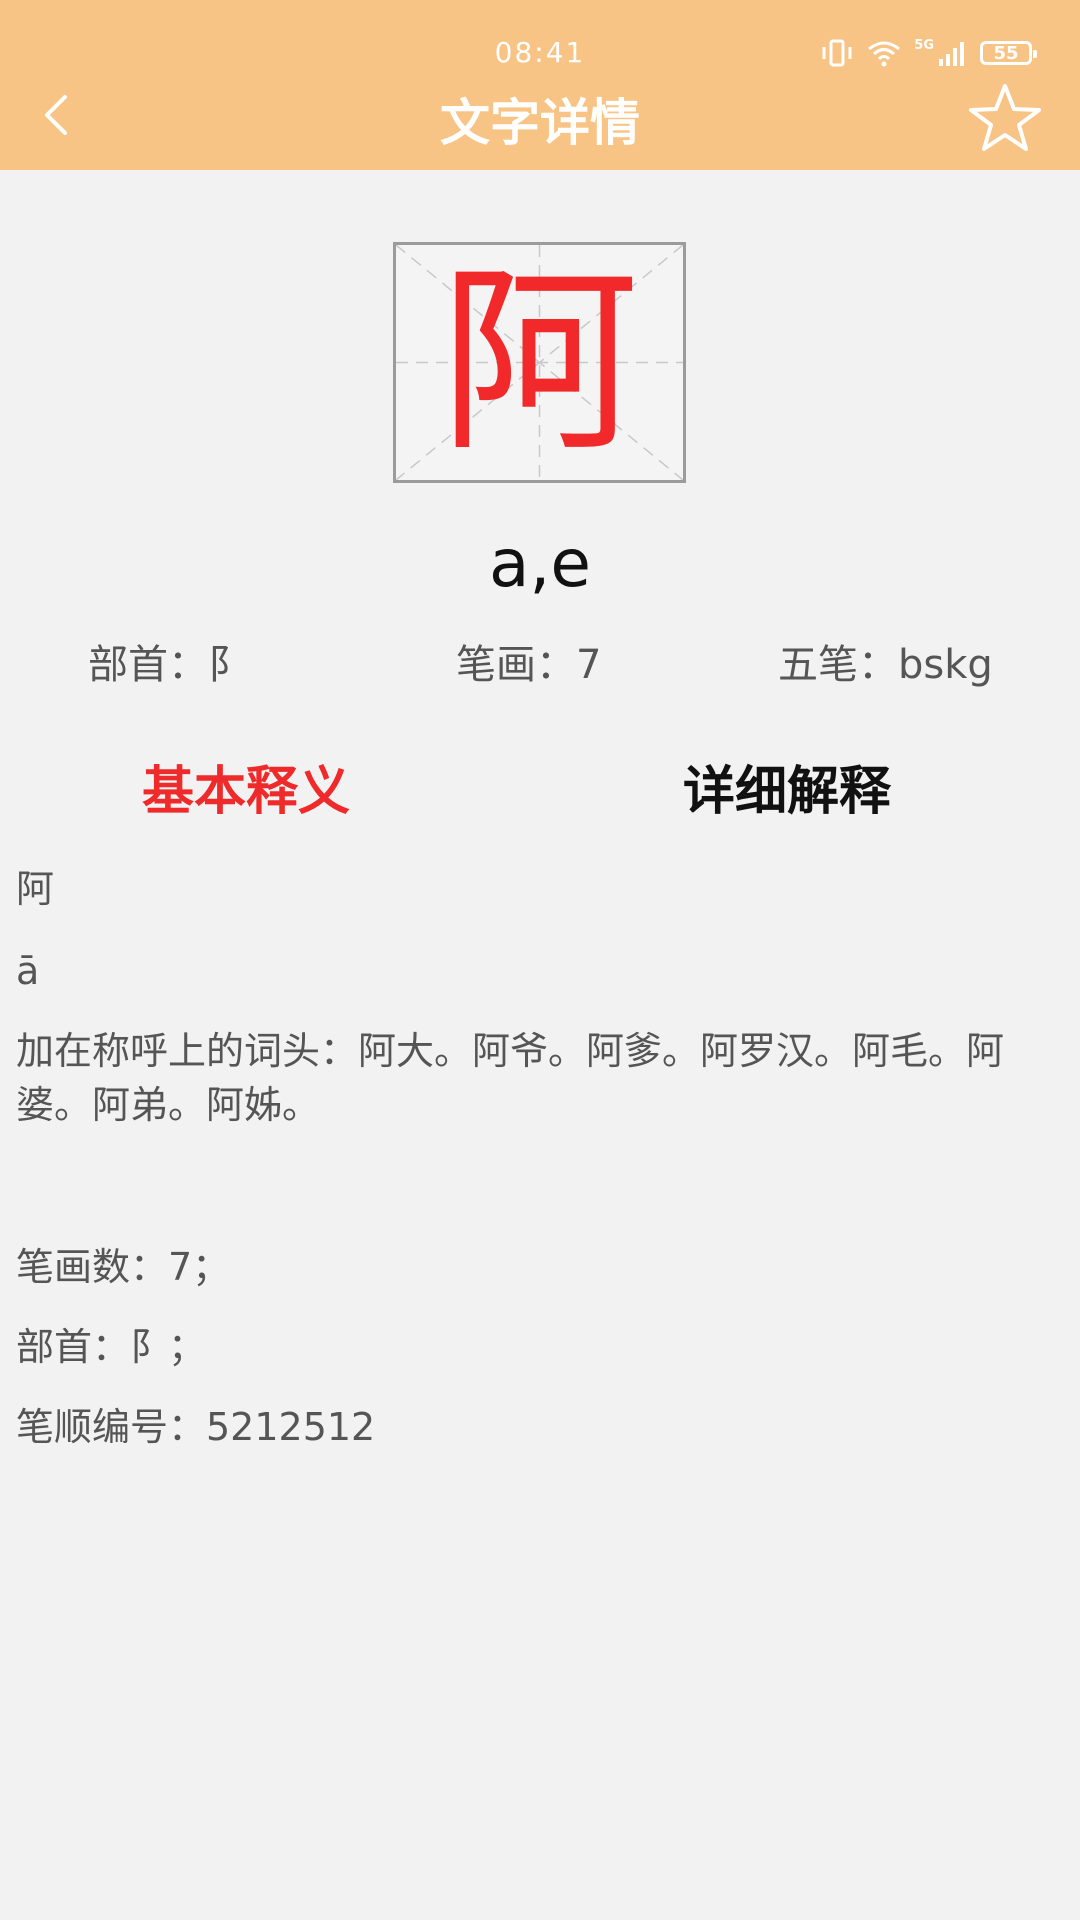 The height and width of the screenshot is (1920, 1080). Describe the element at coordinates (945, 665) in the screenshot. I see `wubi-value: bskg` at that location.